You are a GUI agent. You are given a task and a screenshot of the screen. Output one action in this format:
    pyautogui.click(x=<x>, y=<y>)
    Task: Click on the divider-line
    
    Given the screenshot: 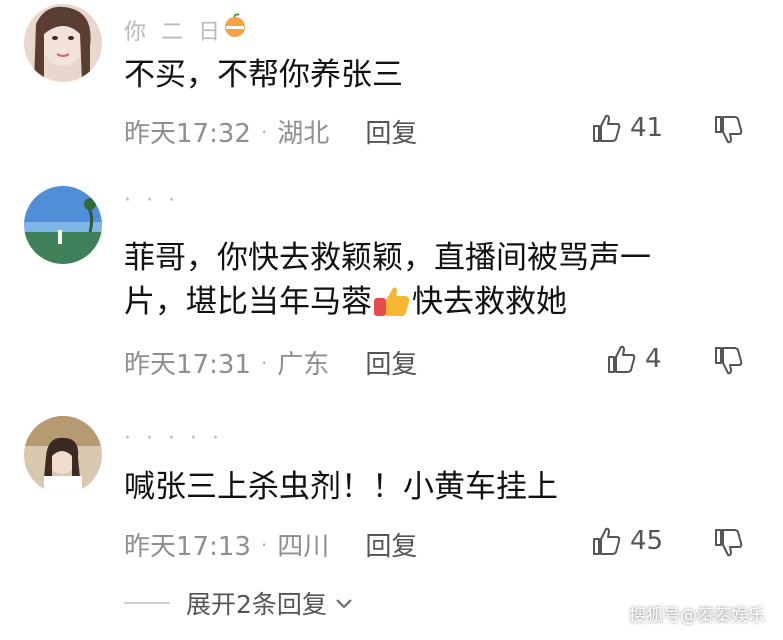 What is the action you would take?
    pyautogui.click(x=147, y=603)
    